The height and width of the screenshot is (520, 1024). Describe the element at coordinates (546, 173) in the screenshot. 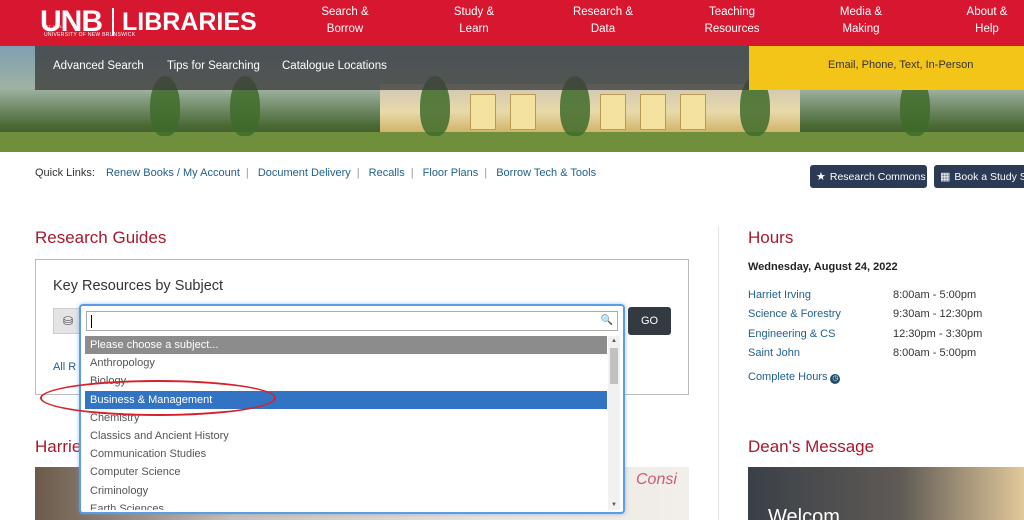

I see `quick-link-borrow-tech: Borrow Tech & Tools` at that location.